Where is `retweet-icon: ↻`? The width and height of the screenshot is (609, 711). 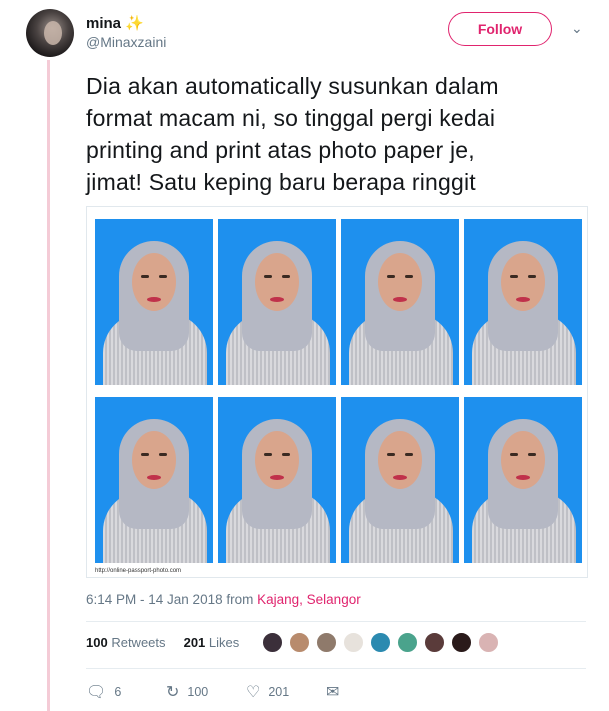 retweet-icon: ↻ is located at coordinates (173, 692).